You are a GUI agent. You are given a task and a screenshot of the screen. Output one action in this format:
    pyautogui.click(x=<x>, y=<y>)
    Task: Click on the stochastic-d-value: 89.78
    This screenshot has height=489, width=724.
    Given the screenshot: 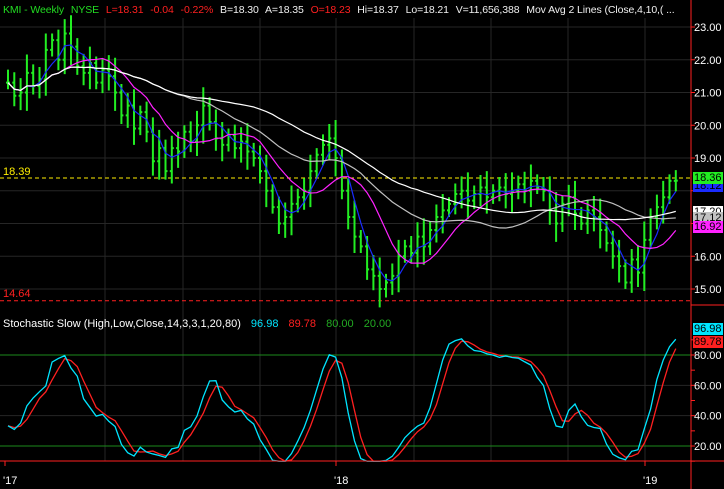 What is the action you would take?
    pyautogui.click(x=302, y=324)
    